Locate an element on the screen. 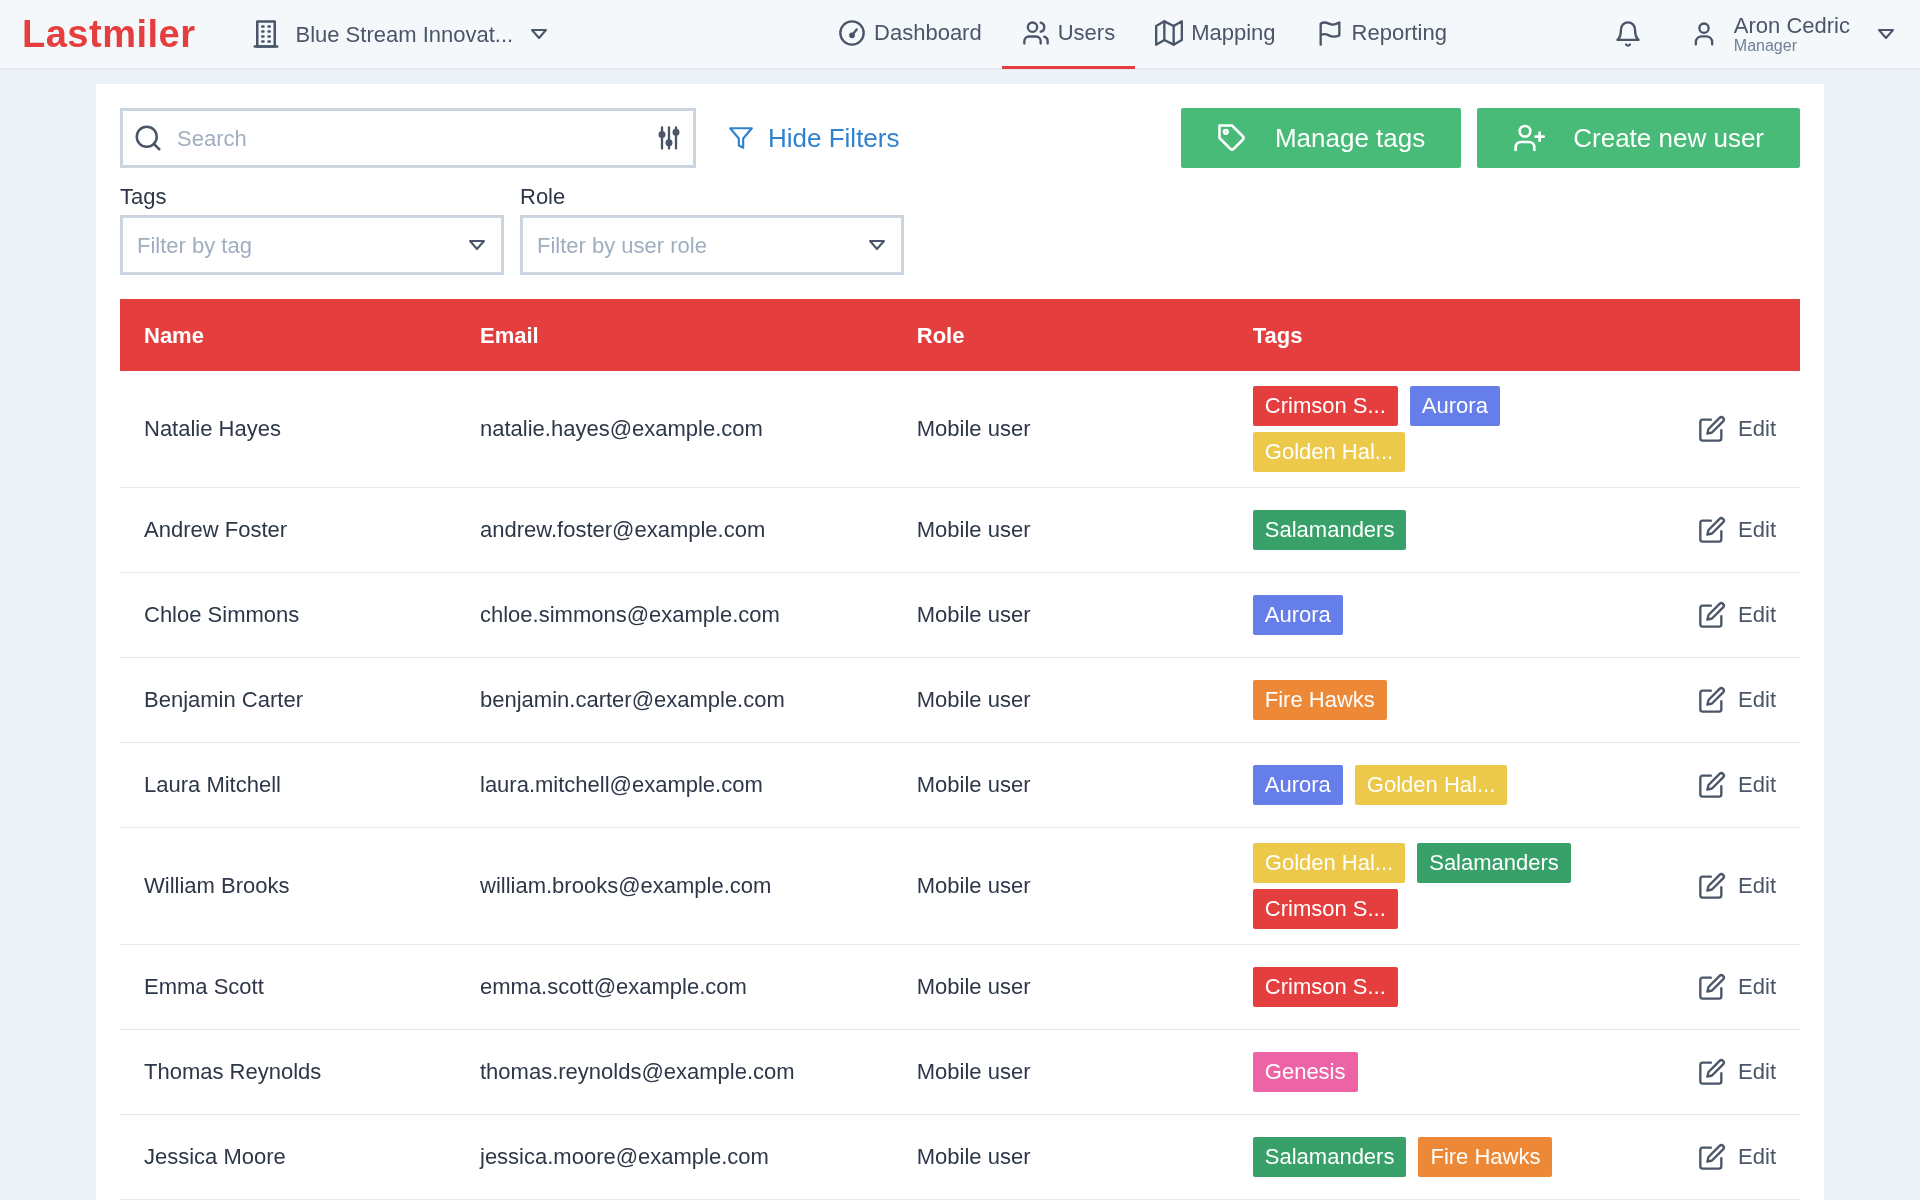 The height and width of the screenshot is (1200, 1920). column-header: Role is located at coordinates (1060, 335).